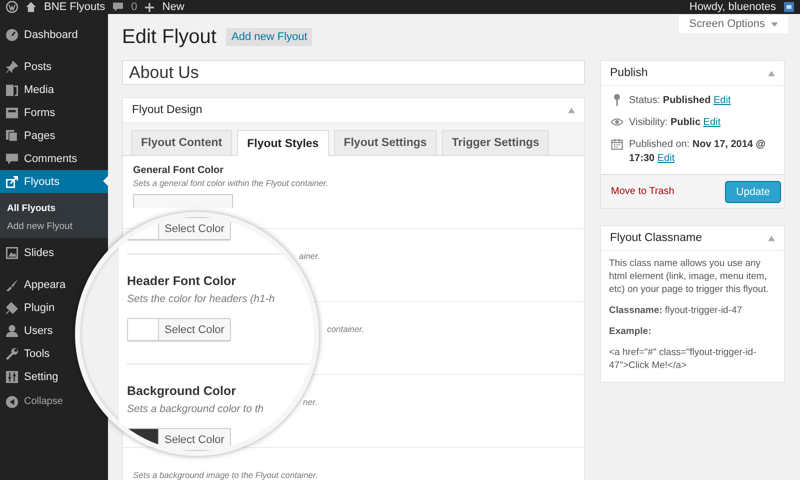 The width and height of the screenshot is (800, 480). I want to click on field-description: ner., so click(310, 402).